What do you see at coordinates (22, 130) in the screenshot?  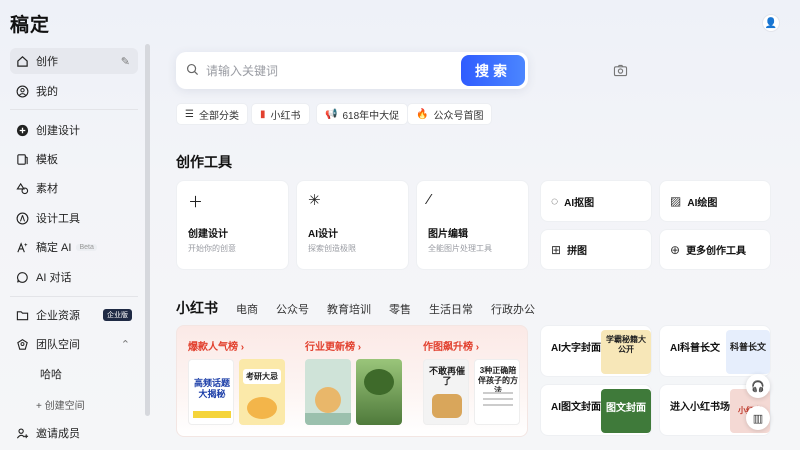 I see `plus-circle-icon` at bounding box center [22, 130].